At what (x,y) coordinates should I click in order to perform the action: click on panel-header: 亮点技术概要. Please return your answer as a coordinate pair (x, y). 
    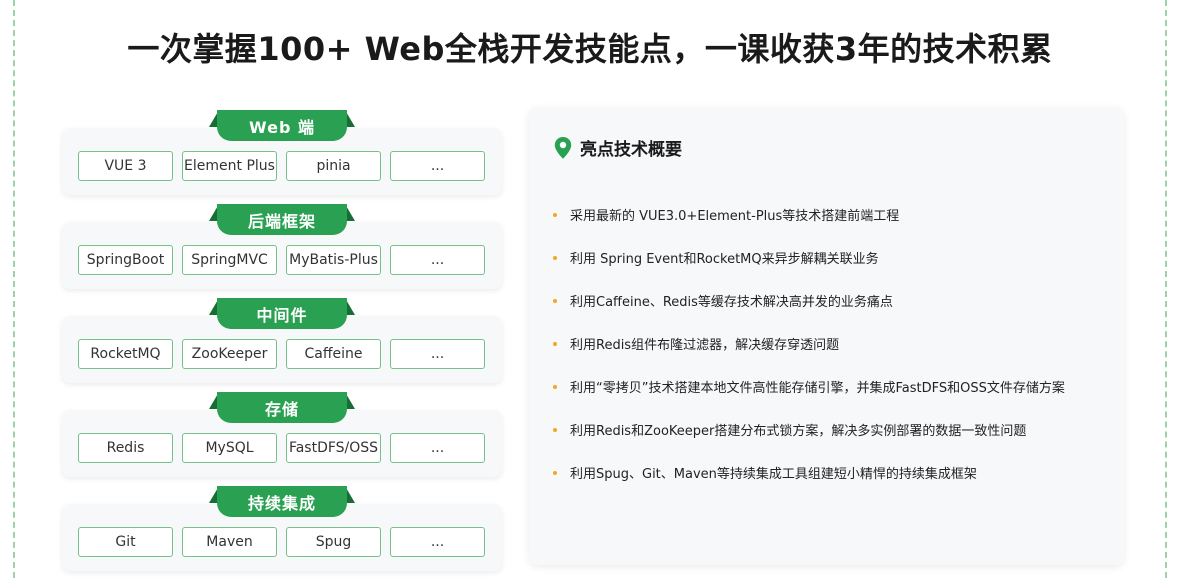
    Looking at the image, I should click on (618, 147).